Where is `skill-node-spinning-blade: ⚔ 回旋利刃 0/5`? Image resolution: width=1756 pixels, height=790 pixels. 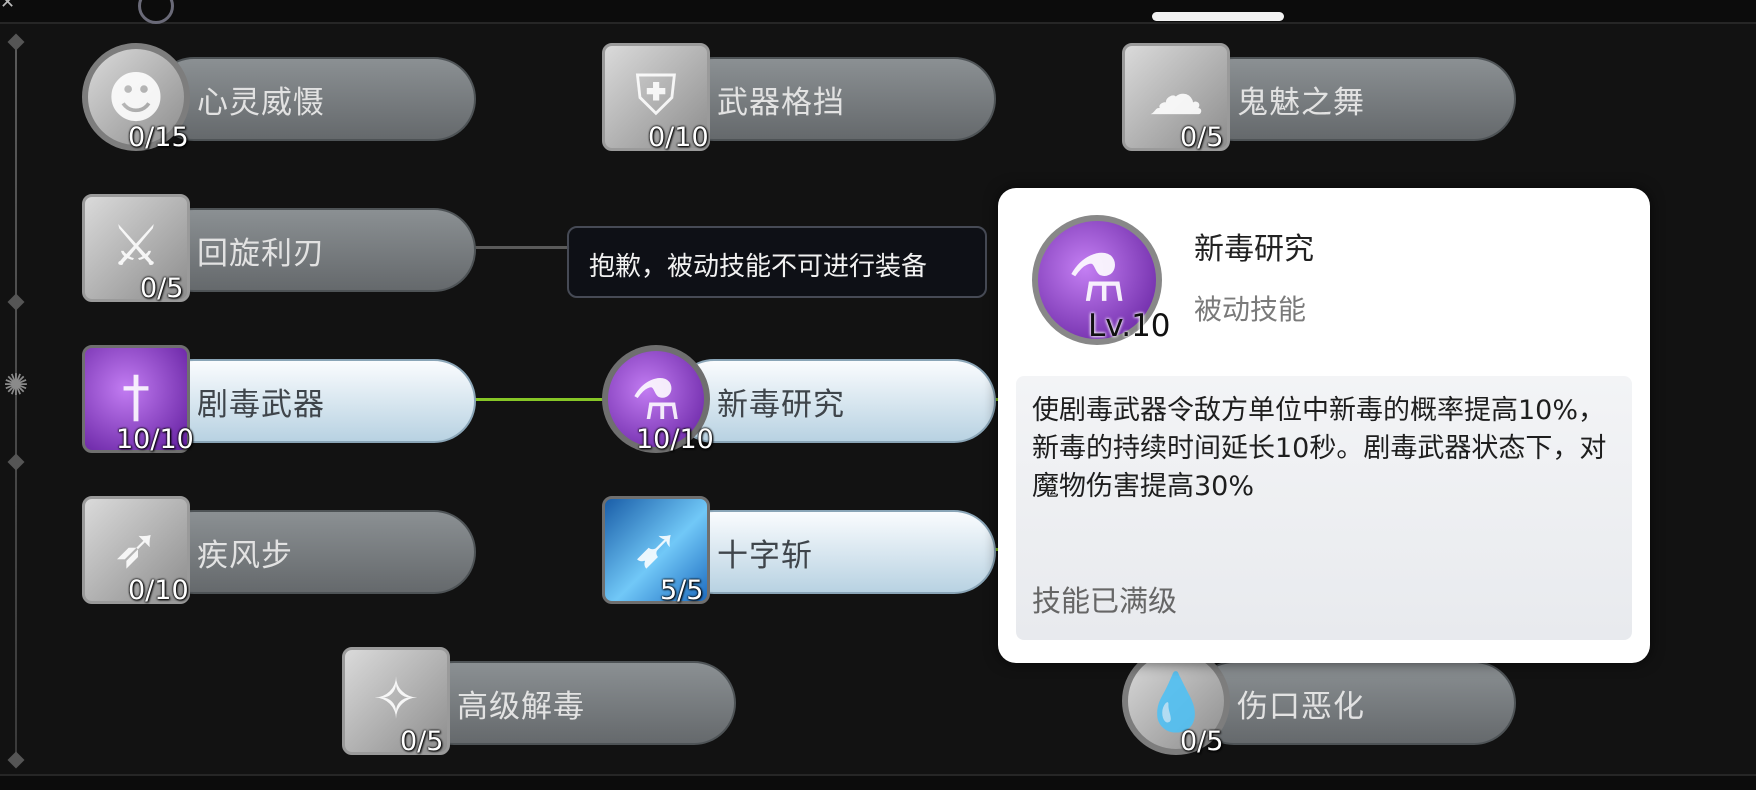 skill-node-spinning-blade: ⚔ 回旋利刃 0/5 is located at coordinates (280, 250).